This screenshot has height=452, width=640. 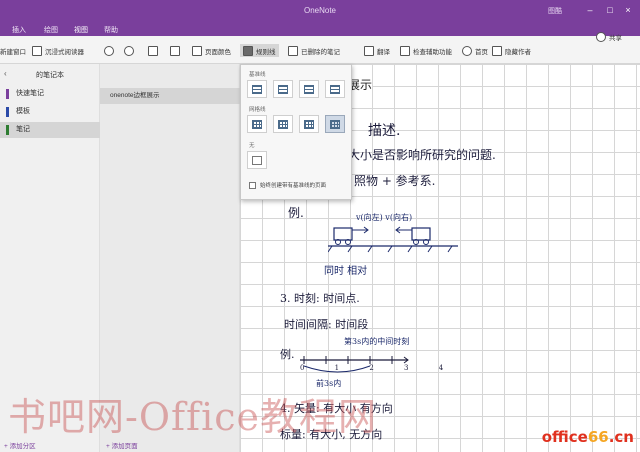 I want to click on share-icon, so click(x=601, y=36).